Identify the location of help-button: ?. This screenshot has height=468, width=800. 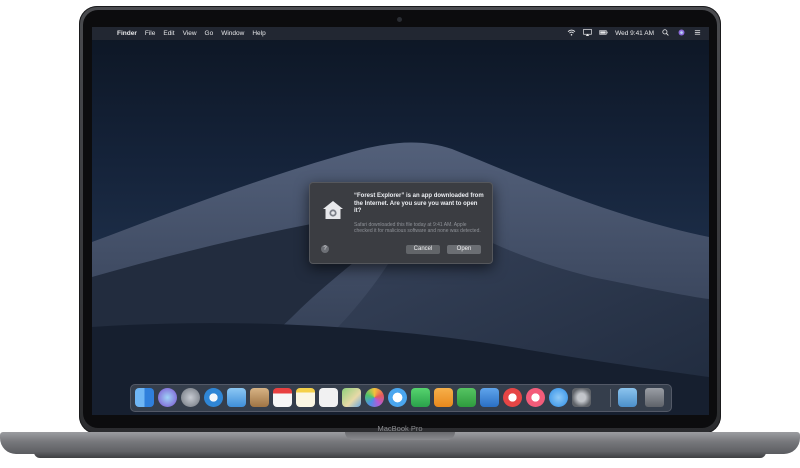
(325, 249).